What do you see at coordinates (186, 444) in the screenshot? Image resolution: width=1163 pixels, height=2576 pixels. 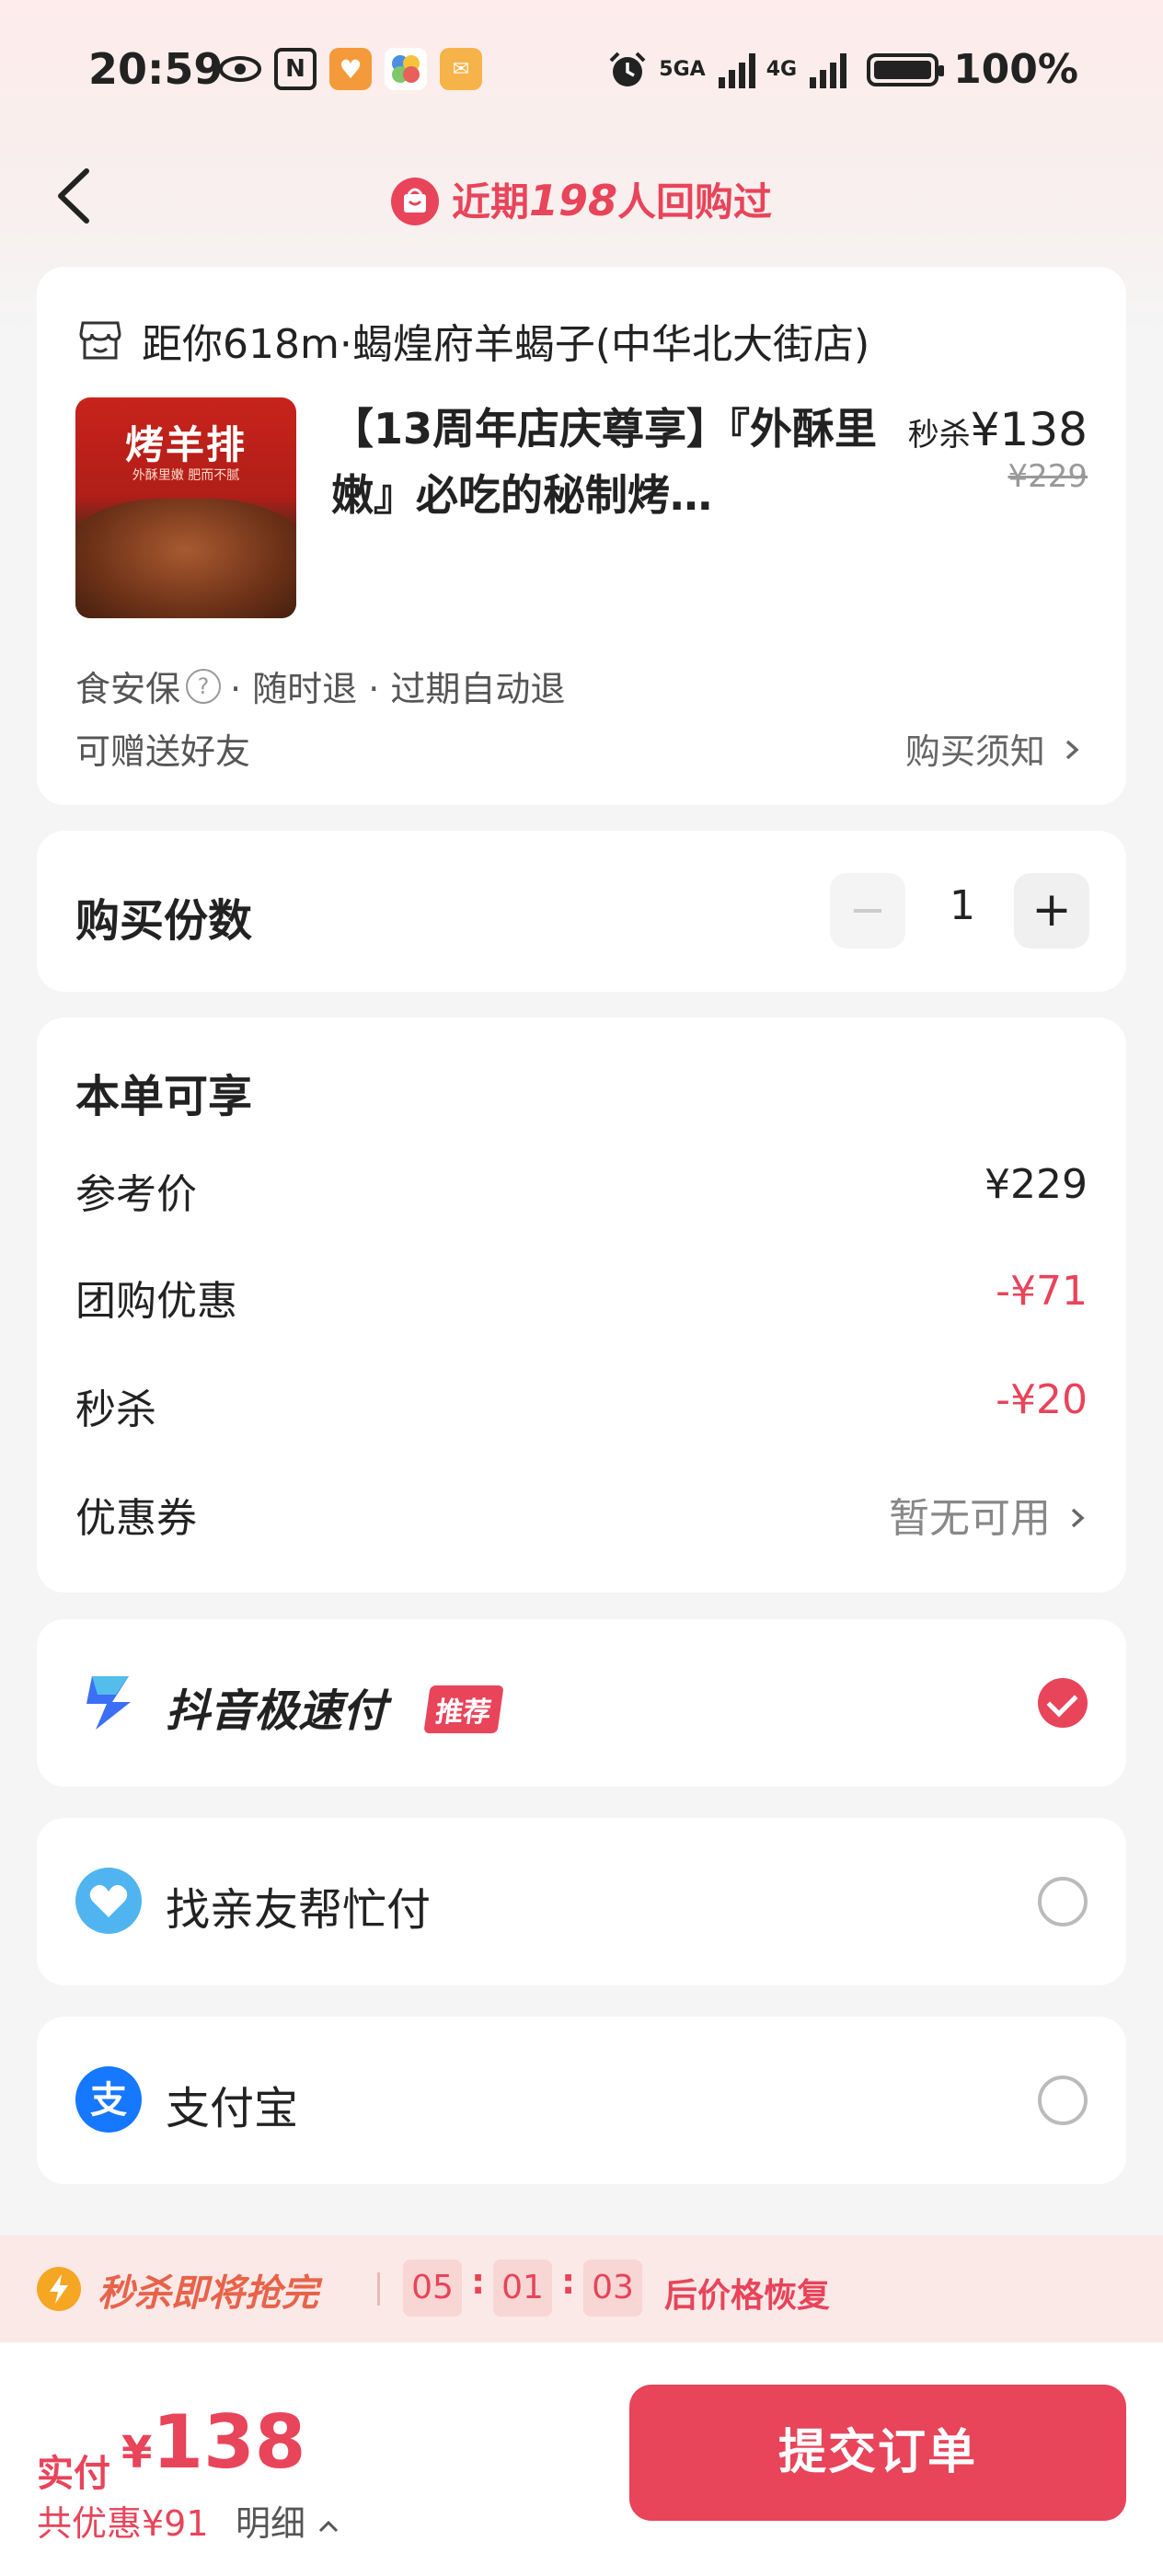 I see `thumbnail-title: 烤羊排` at bounding box center [186, 444].